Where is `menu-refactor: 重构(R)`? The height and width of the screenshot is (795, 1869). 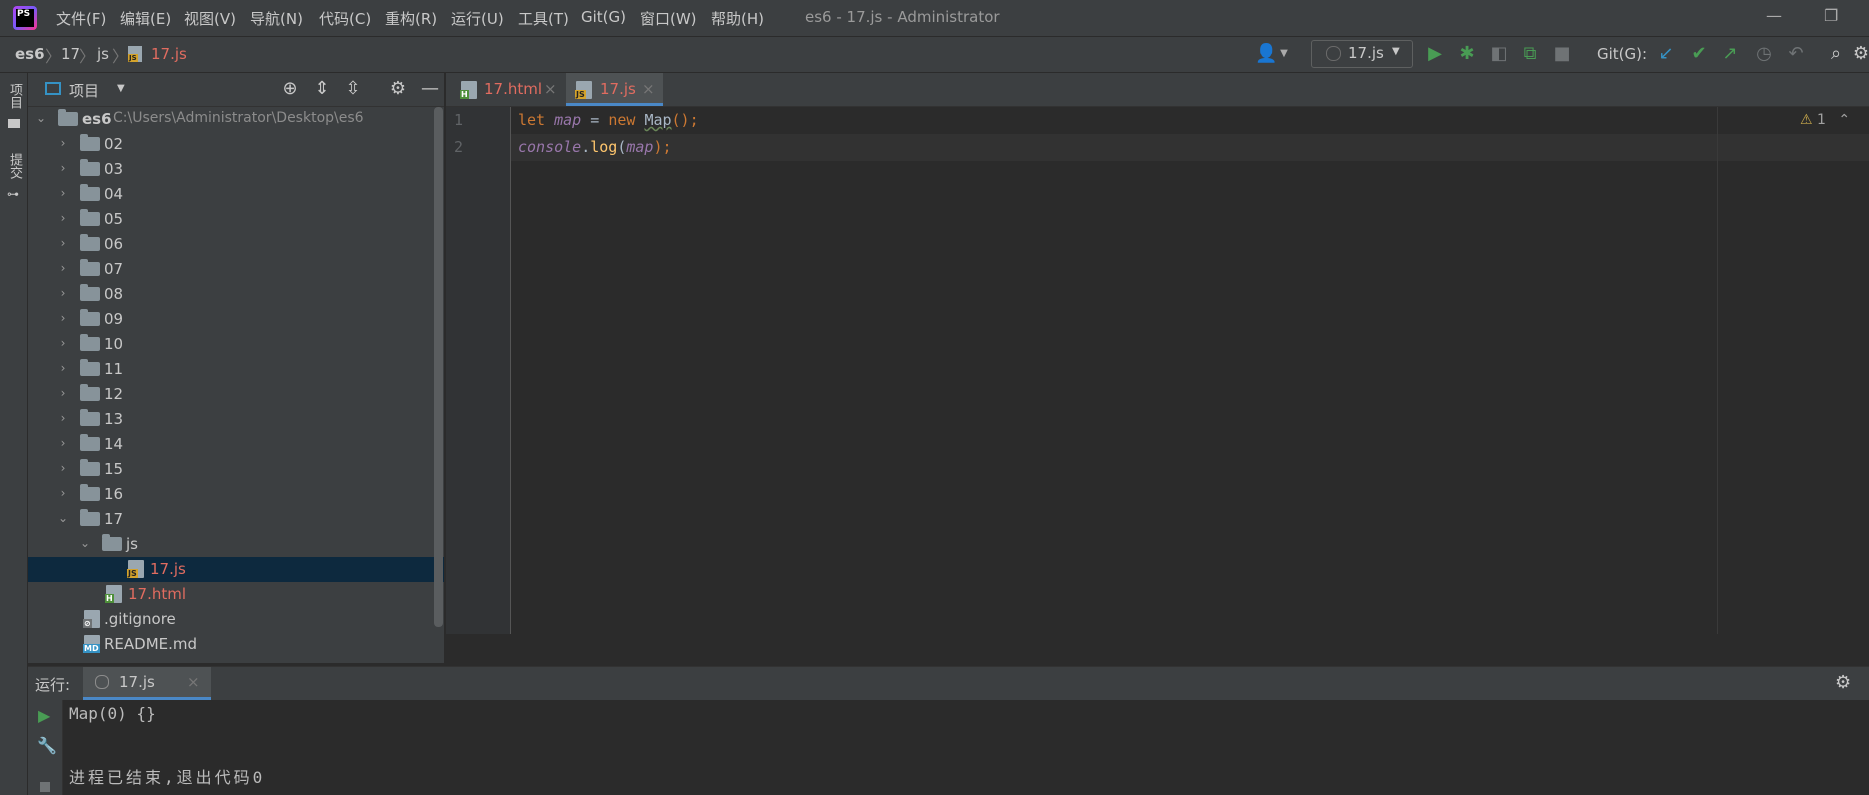 menu-refactor: 重构(R) is located at coordinates (411, 18).